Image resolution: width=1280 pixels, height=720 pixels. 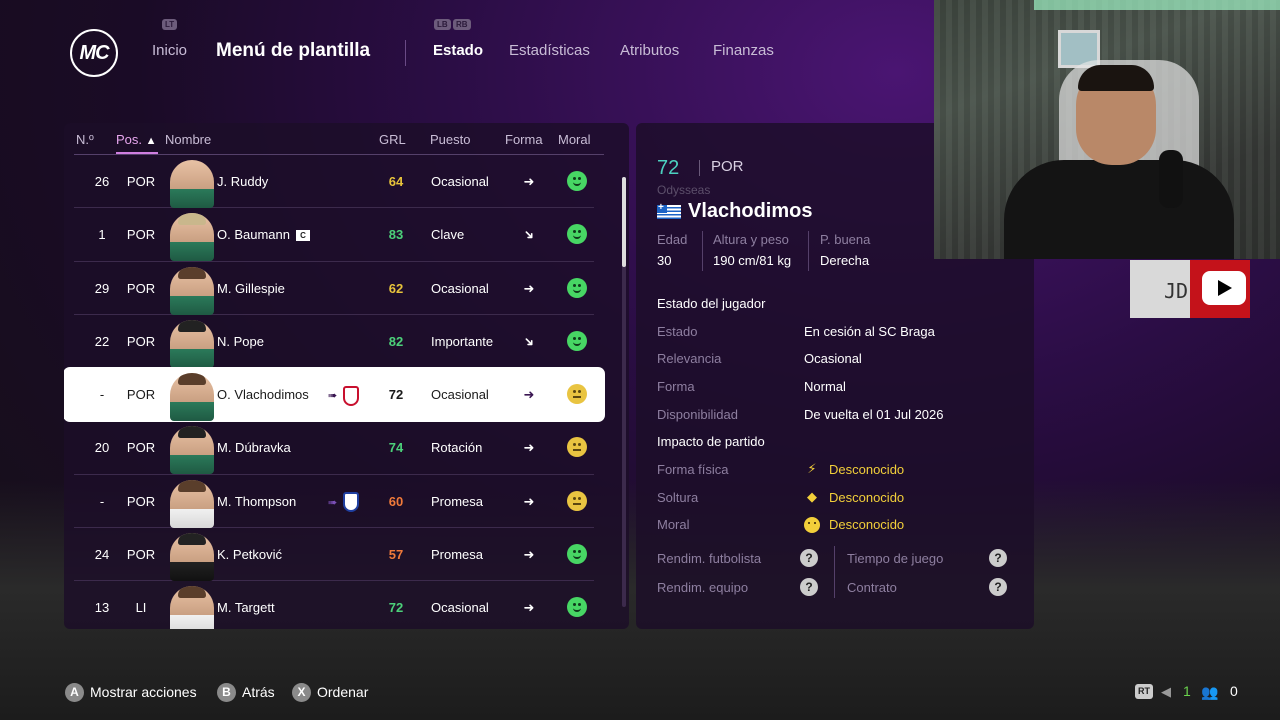 What do you see at coordinates (867, 469) in the screenshot?
I see `forma-fisica-value: Desconocido` at bounding box center [867, 469].